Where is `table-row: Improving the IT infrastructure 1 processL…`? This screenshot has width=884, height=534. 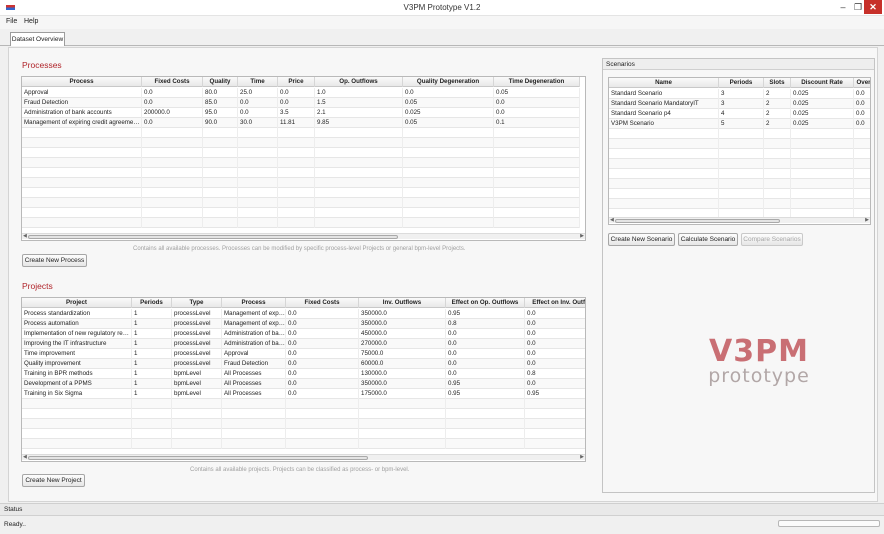
table-row: Improving the IT infrastructure 1 processL… is located at coordinates (303, 344).